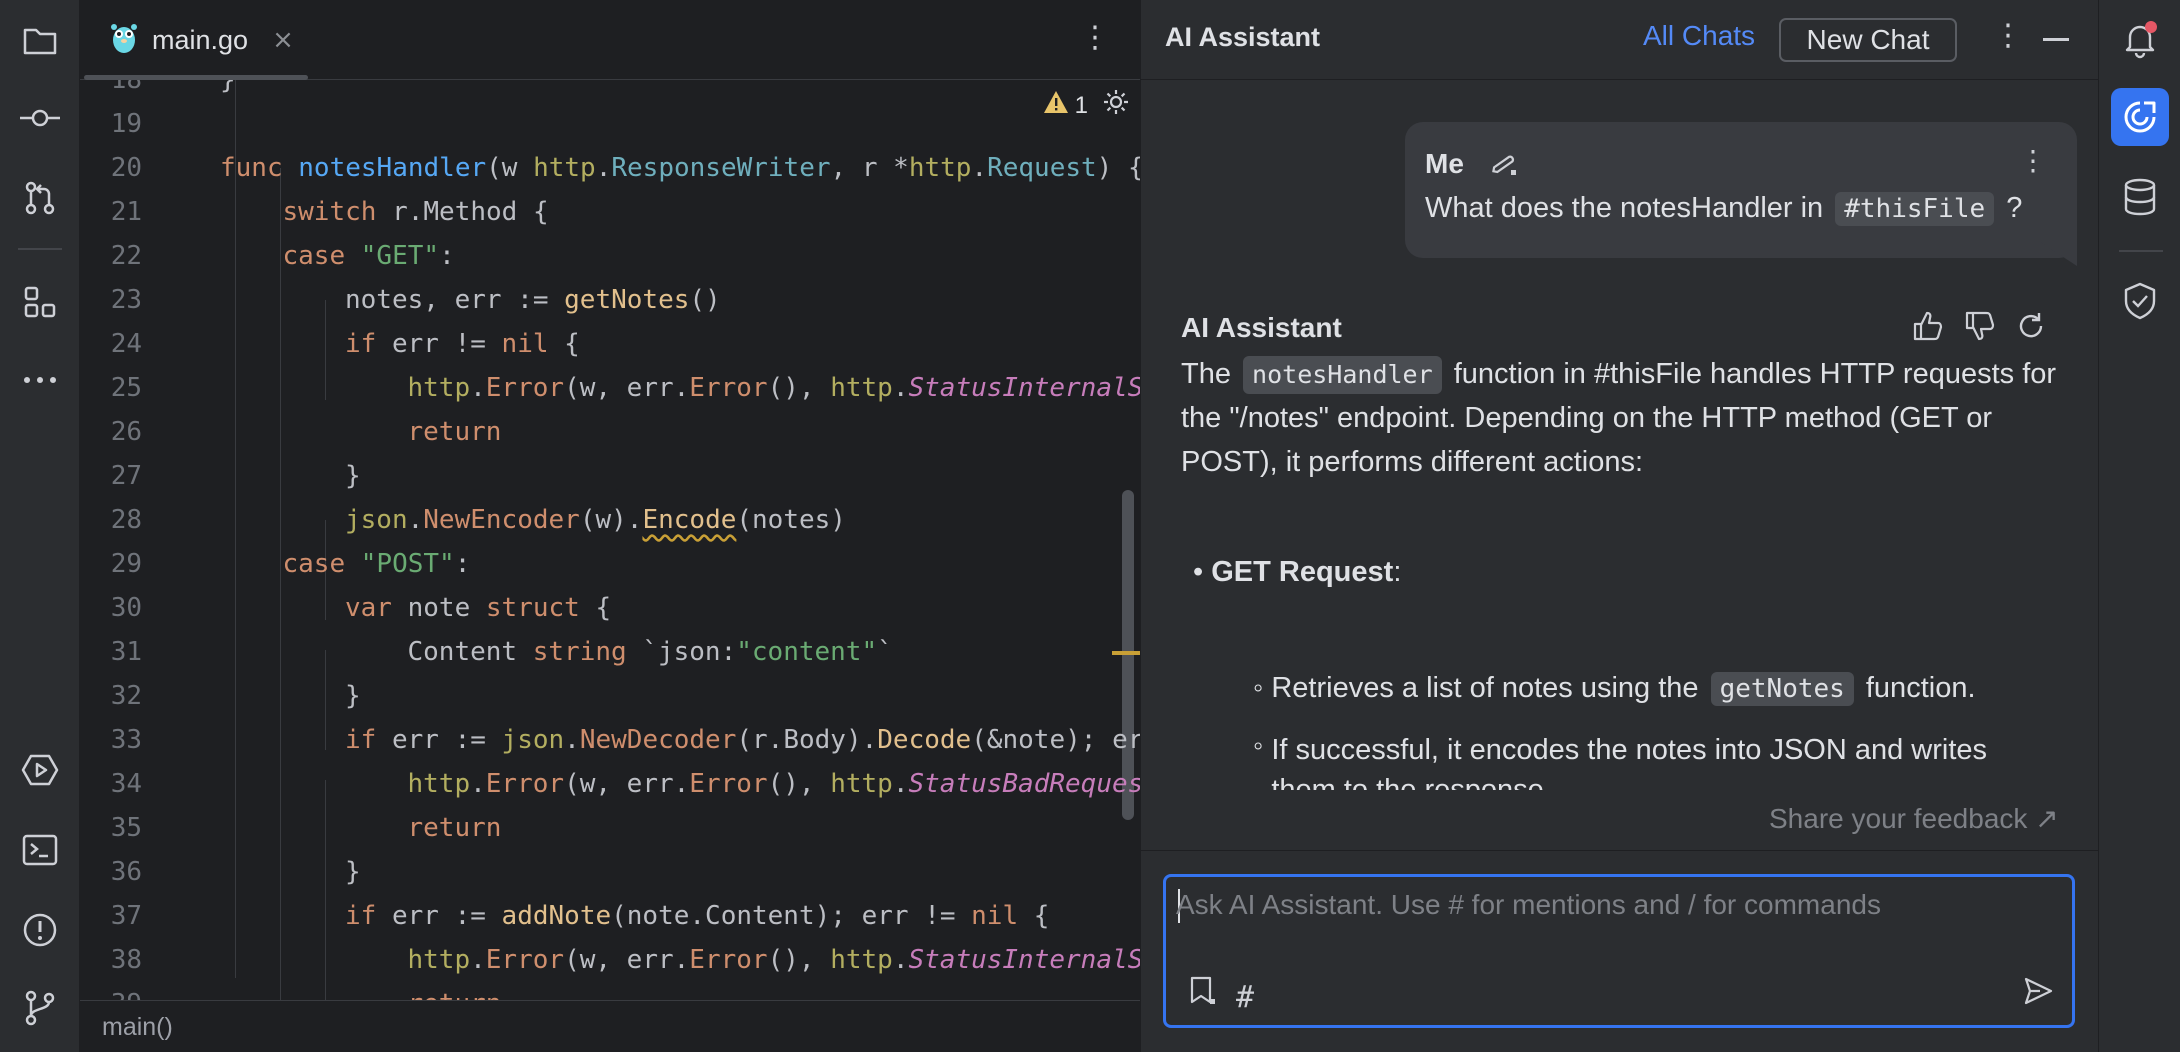 Image resolution: width=2180 pixels, height=1052 pixels. I want to click on pull-requests-icon, so click(40, 198).